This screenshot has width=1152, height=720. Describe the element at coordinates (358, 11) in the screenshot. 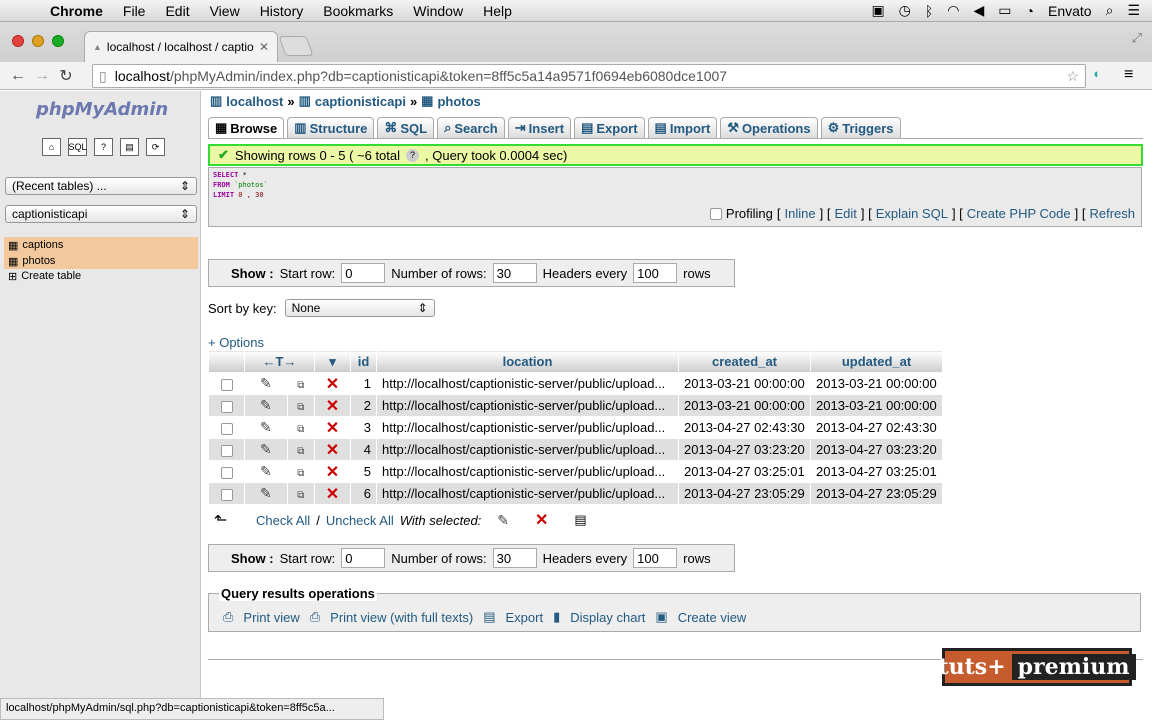

I see `menu-bookmarks: Bookmarks` at that location.